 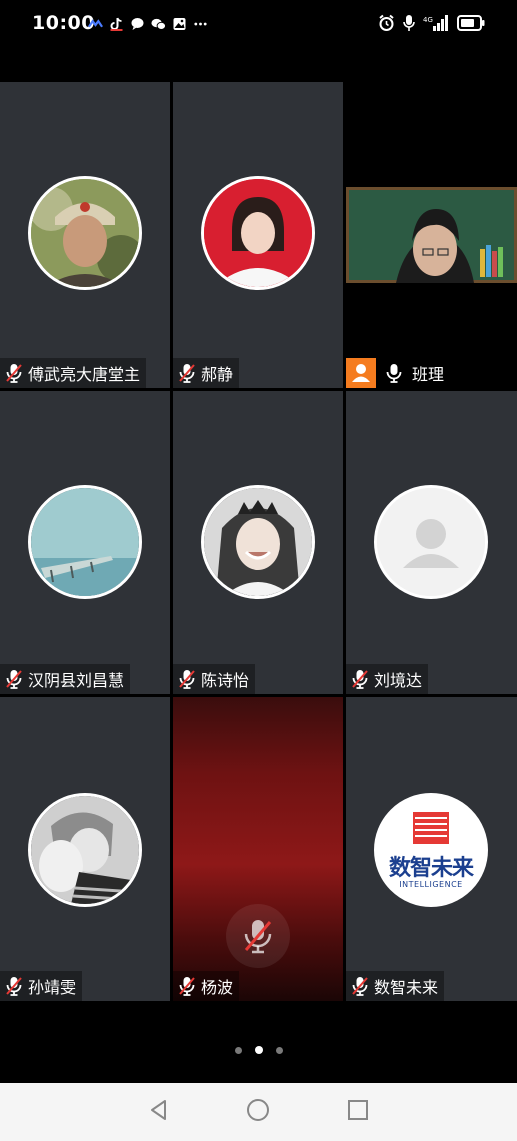 What do you see at coordinates (217, 374) in the screenshot?
I see `participant-name: 郝静` at bounding box center [217, 374].